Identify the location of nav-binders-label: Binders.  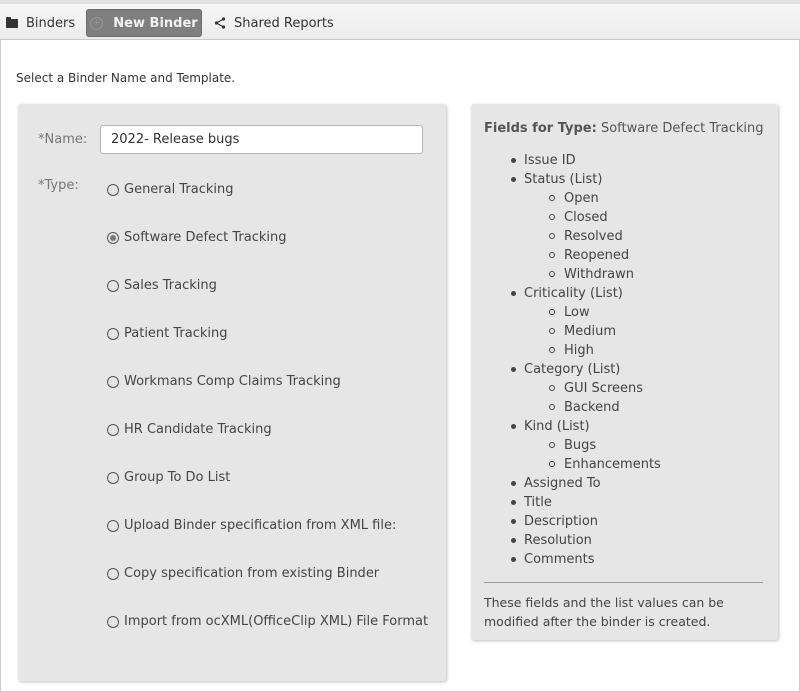
(51, 23).